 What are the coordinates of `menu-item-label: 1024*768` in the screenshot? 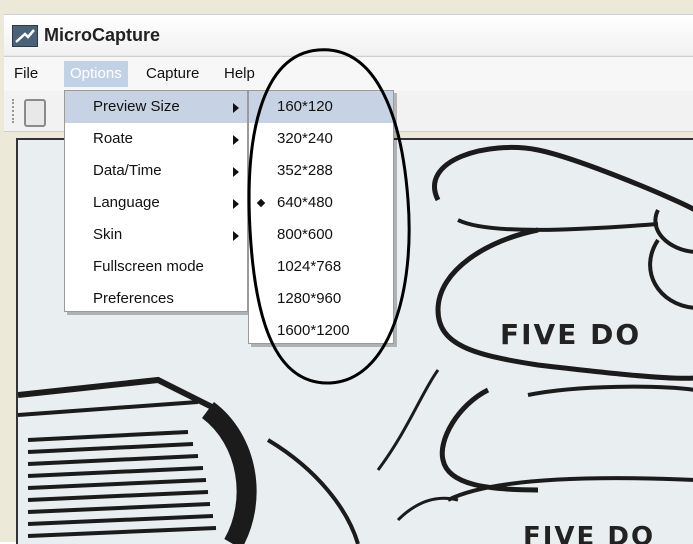 It's located at (309, 266).